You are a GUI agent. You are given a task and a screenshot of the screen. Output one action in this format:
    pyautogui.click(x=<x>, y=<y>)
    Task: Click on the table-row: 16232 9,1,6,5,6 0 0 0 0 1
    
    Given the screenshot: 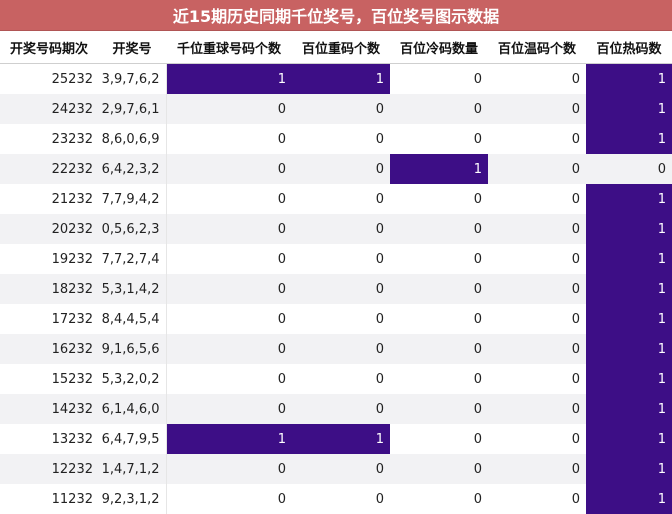 What is the action you would take?
    pyautogui.click(x=336, y=349)
    